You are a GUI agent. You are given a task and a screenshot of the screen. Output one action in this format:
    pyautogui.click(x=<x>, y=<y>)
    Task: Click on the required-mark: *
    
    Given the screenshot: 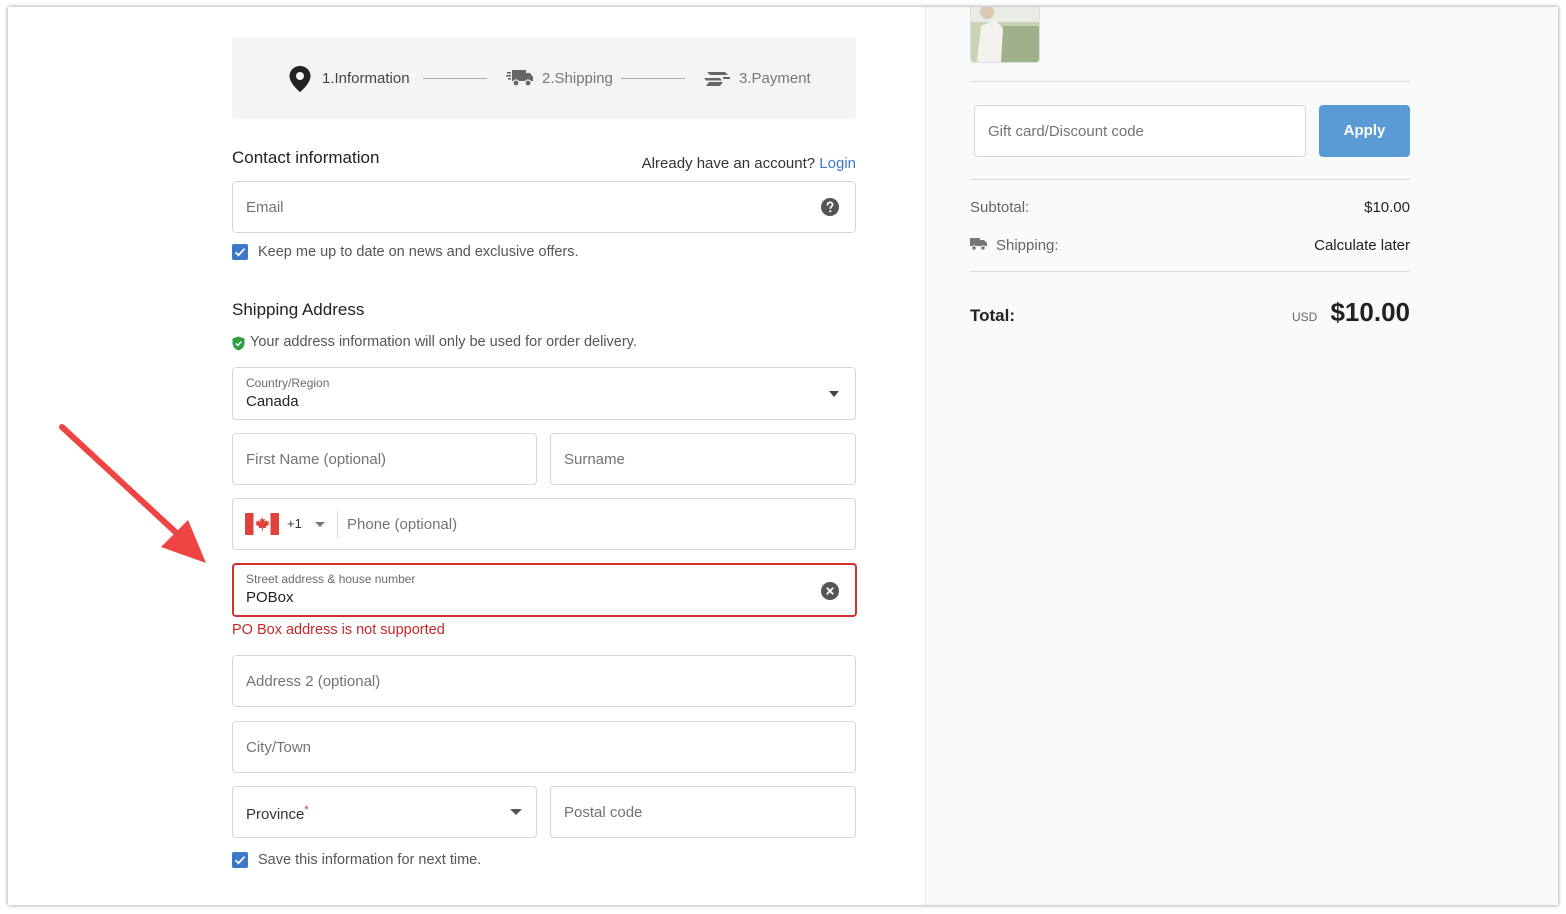 What is the action you would take?
    pyautogui.click(x=306, y=810)
    